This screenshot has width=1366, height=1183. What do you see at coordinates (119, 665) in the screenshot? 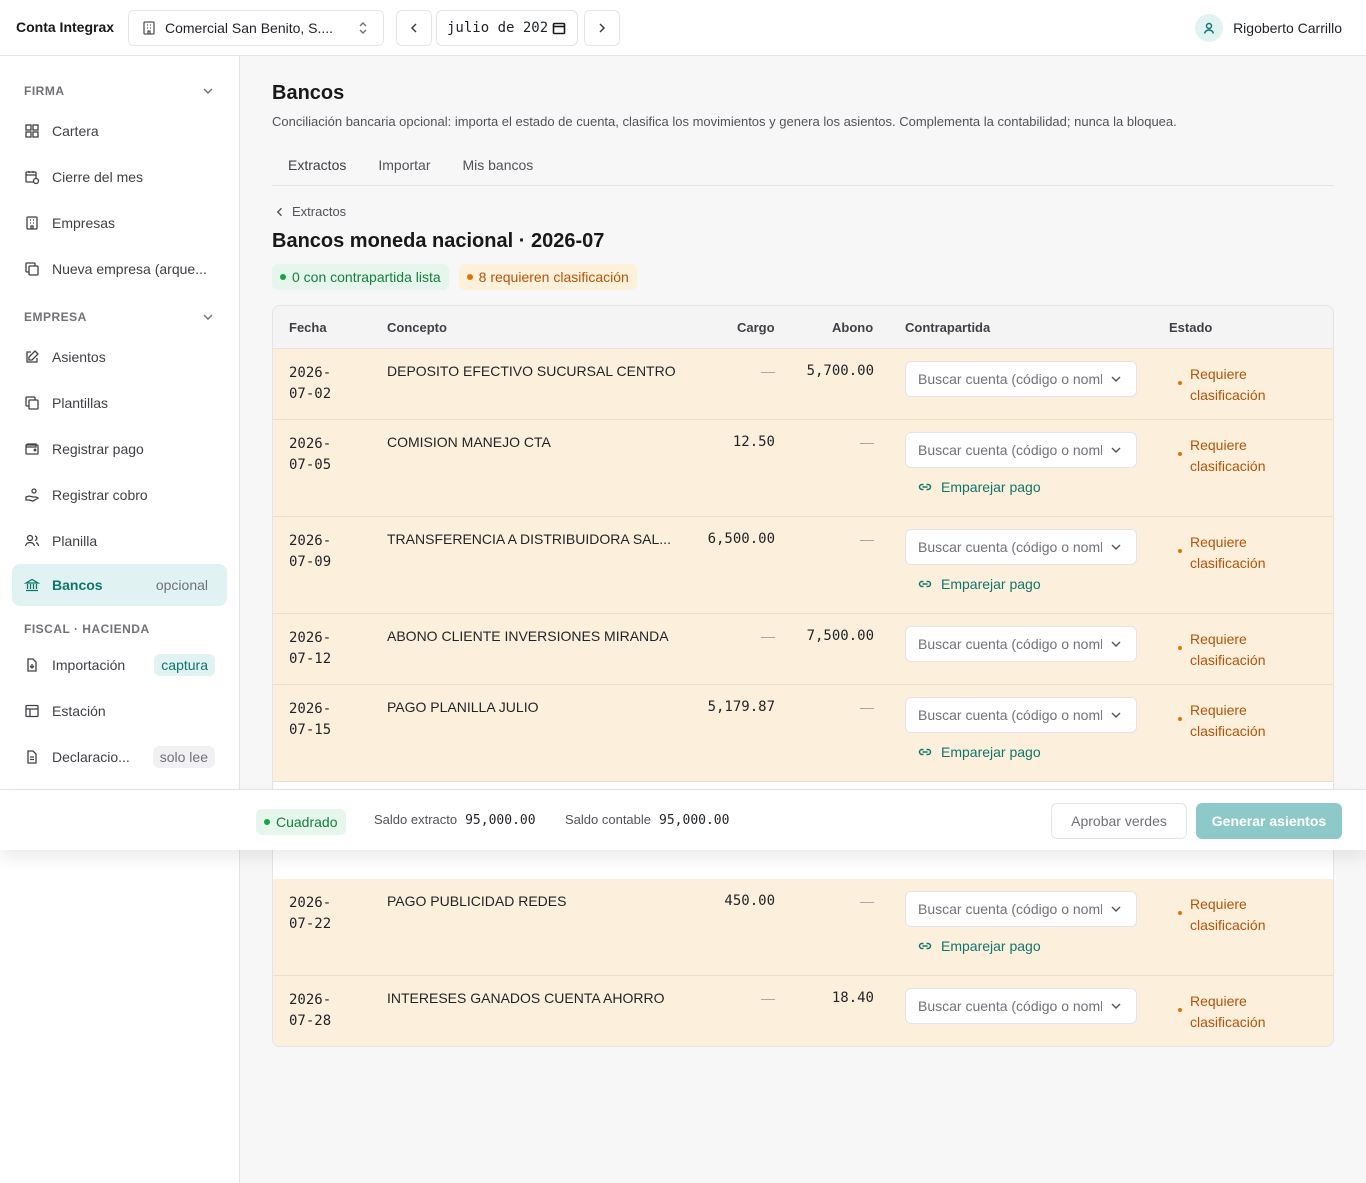
I see `sidebar-item-importacion: Importación captura` at bounding box center [119, 665].